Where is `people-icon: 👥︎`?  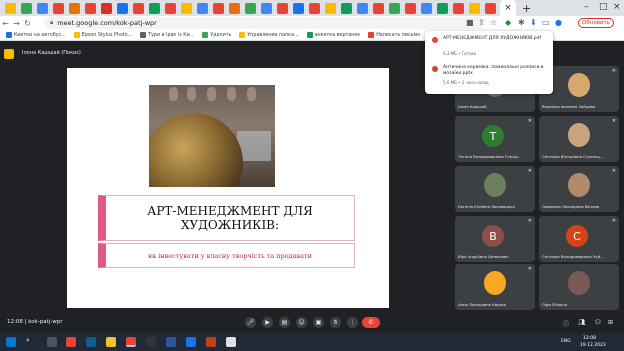
people-icon: 👥︎ is located at coordinates (582, 322).